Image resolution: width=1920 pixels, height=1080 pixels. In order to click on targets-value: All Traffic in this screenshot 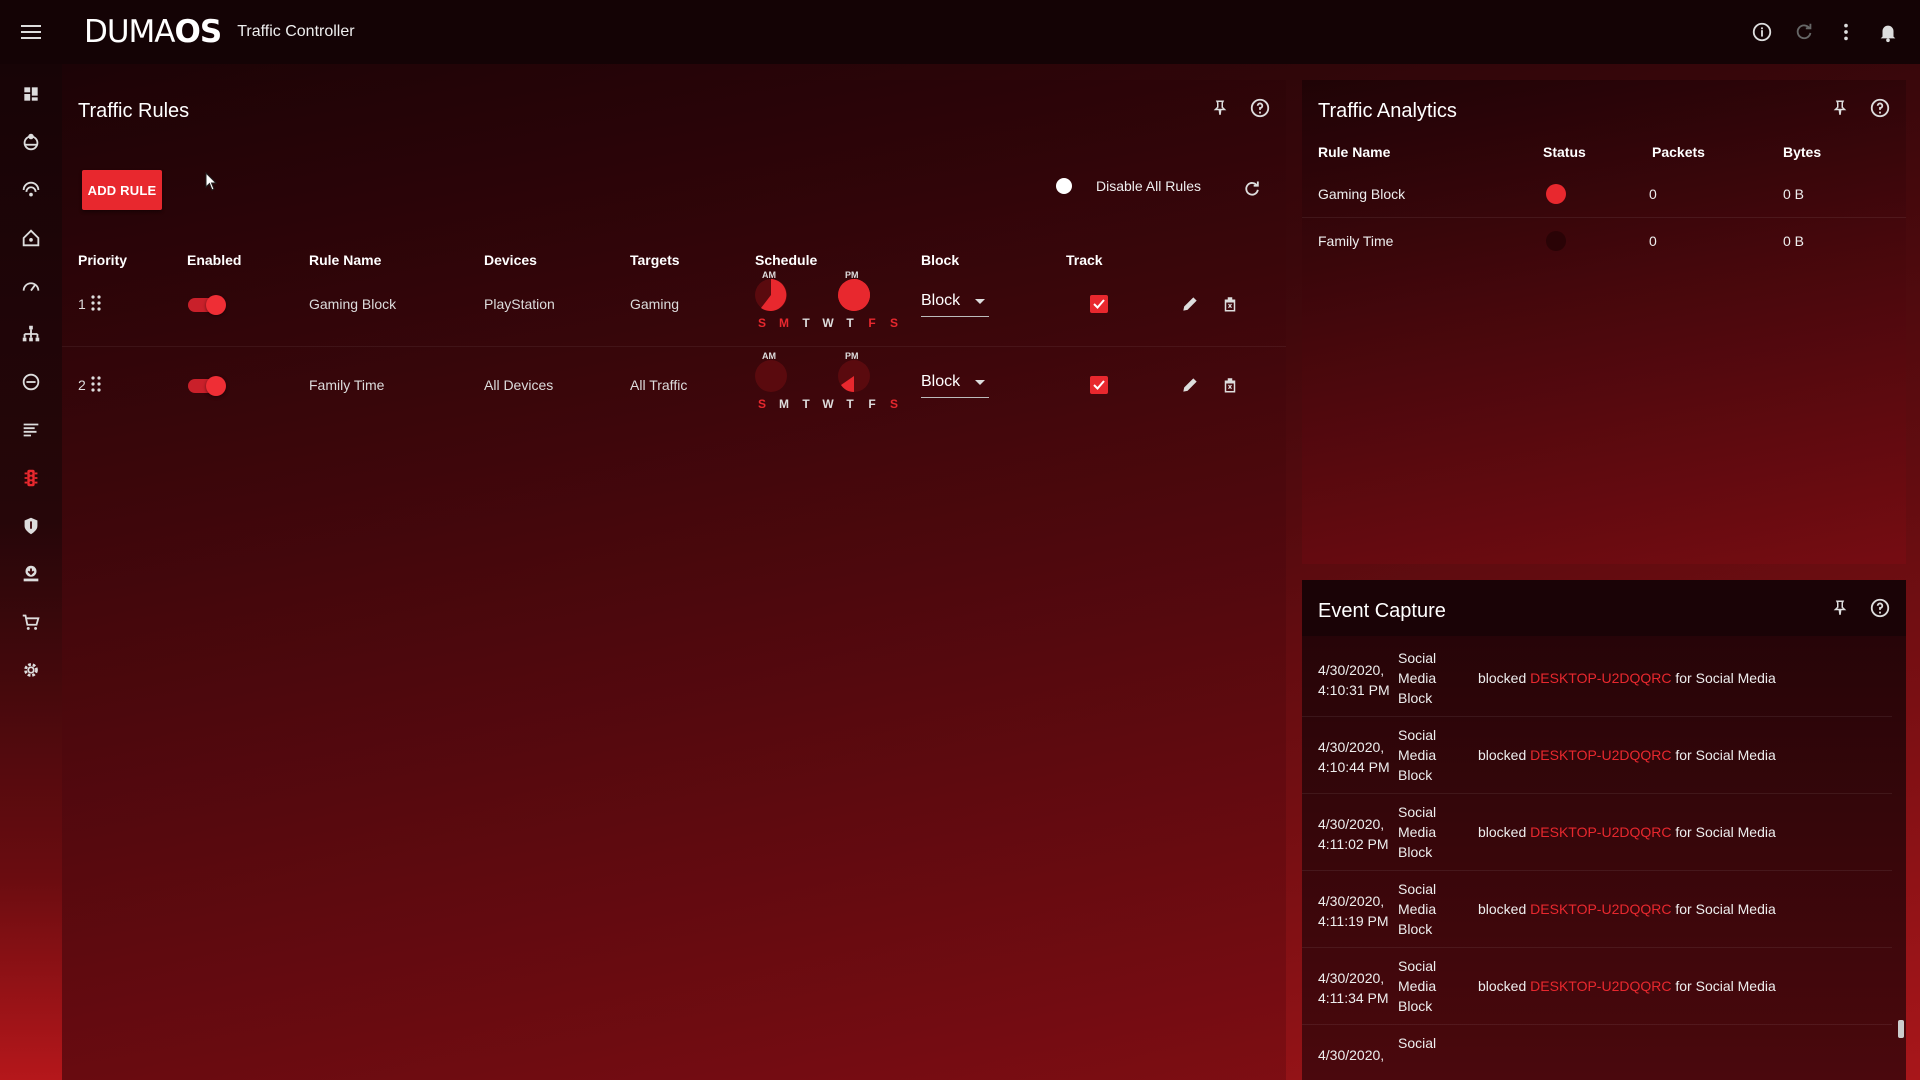, I will do `click(659, 385)`.